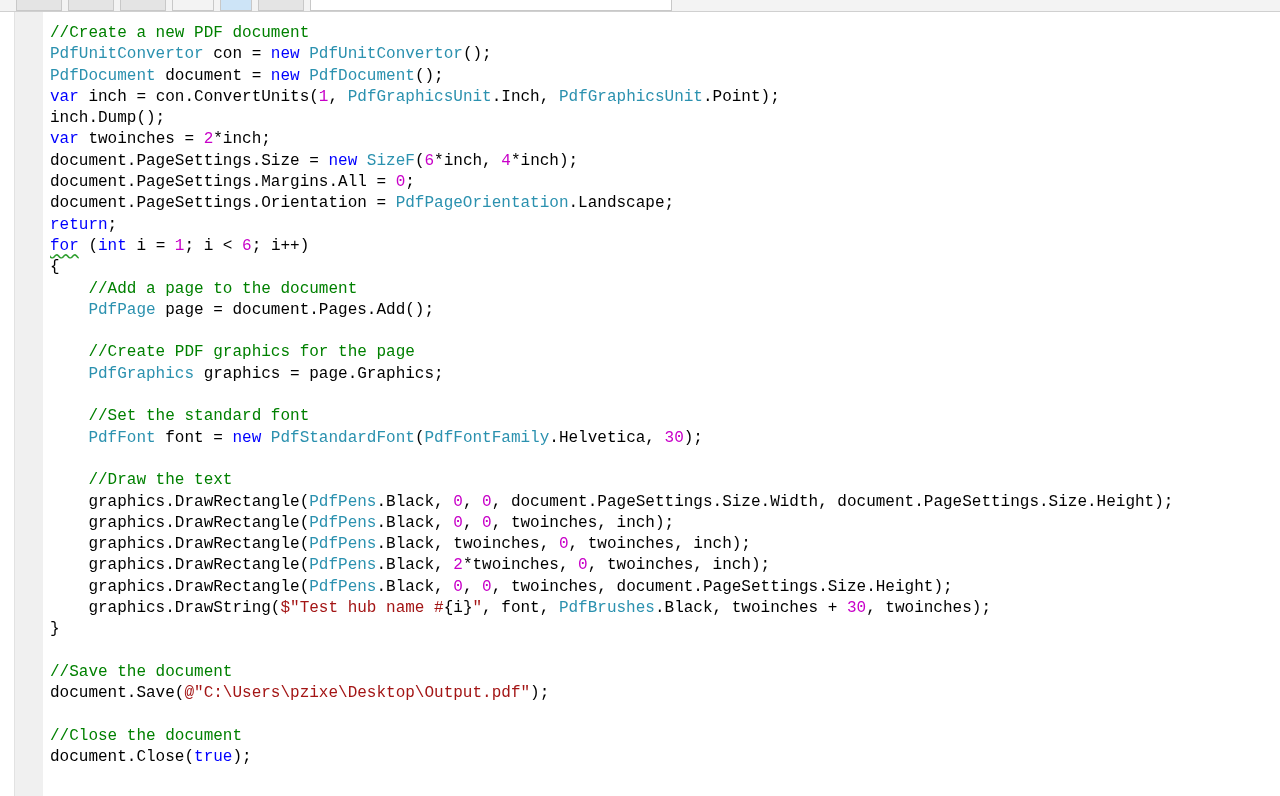  Describe the element at coordinates (323, 374) in the screenshot. I see `code-token: graphics = page.Graphics;` at that location.